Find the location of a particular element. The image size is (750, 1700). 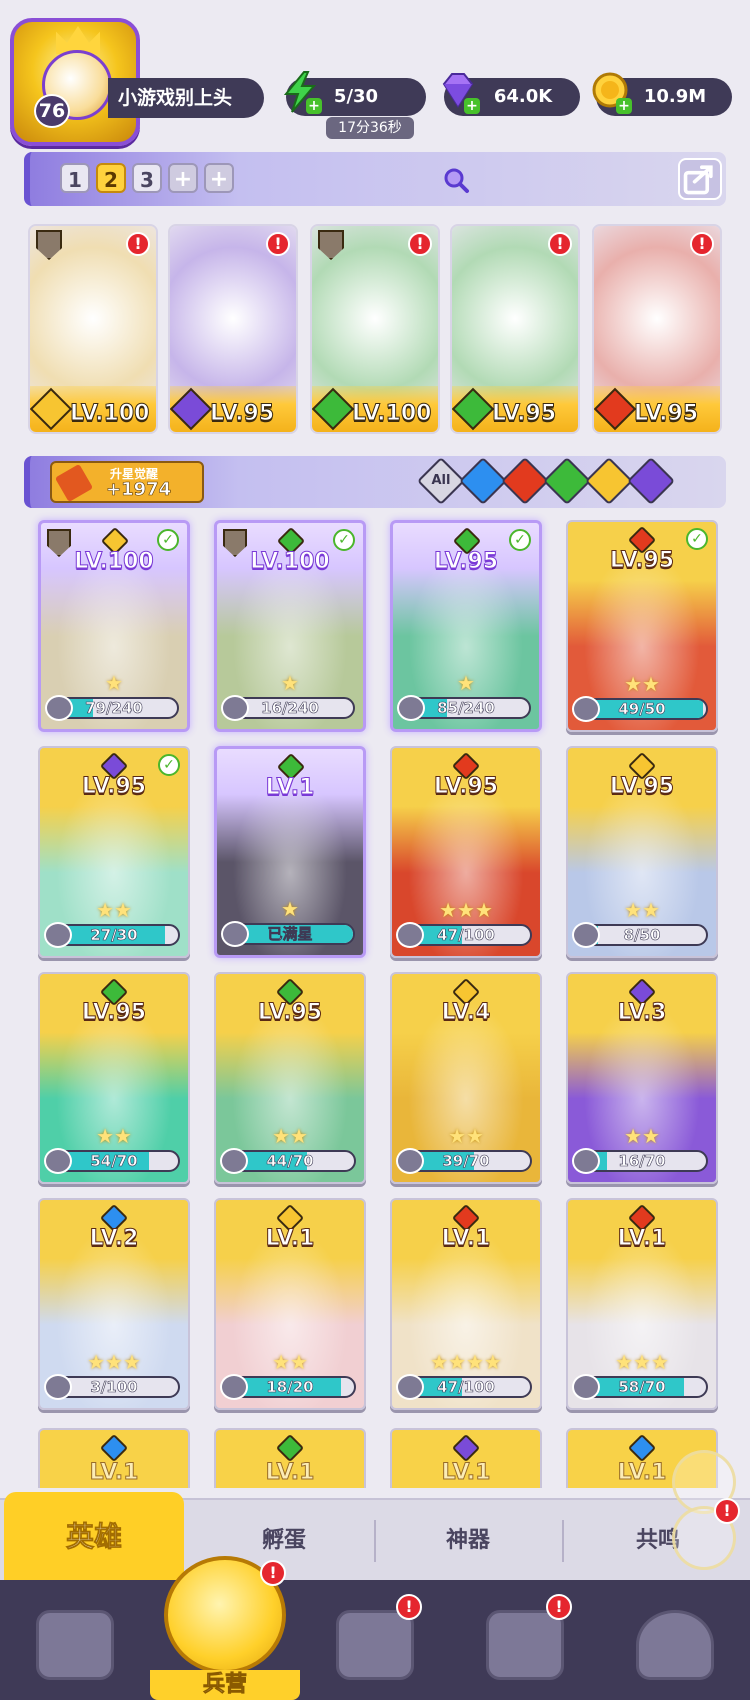

team-tab-add-2: + is located at coordinates (219, 178).